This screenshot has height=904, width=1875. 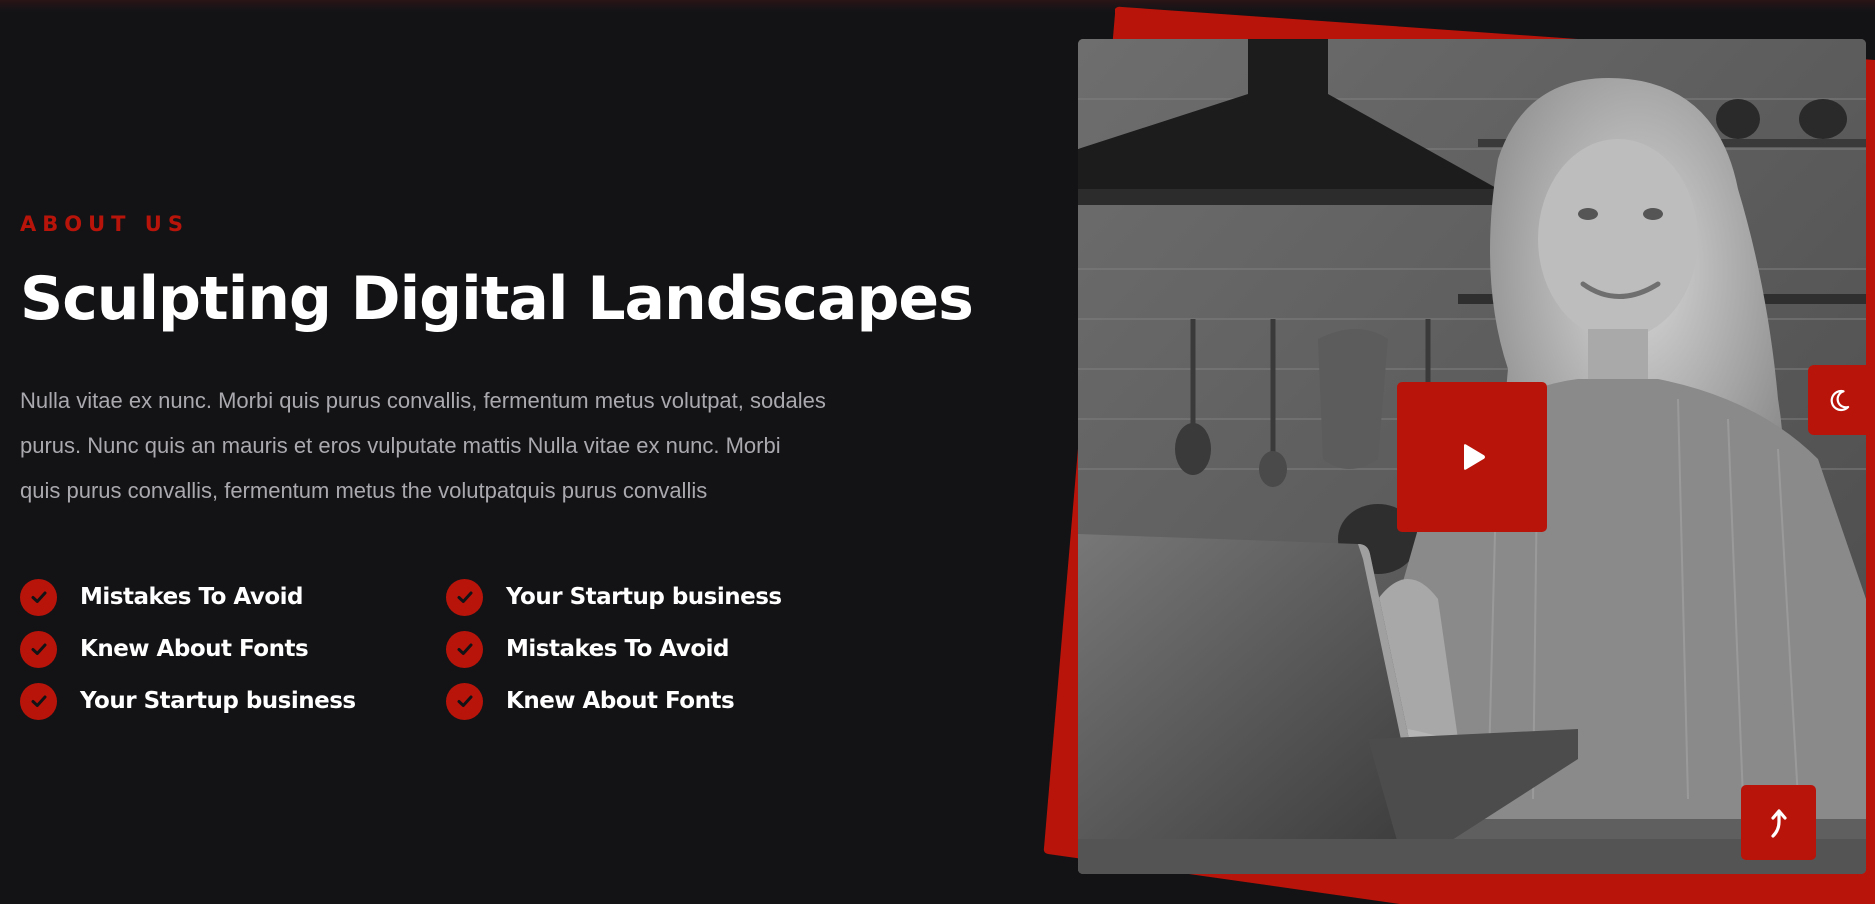 What do you see at coordinates (497, 299) in the screenshot?
I see `page-title: Sculpting Digital Landscapes` at bounding box center [497, 299].